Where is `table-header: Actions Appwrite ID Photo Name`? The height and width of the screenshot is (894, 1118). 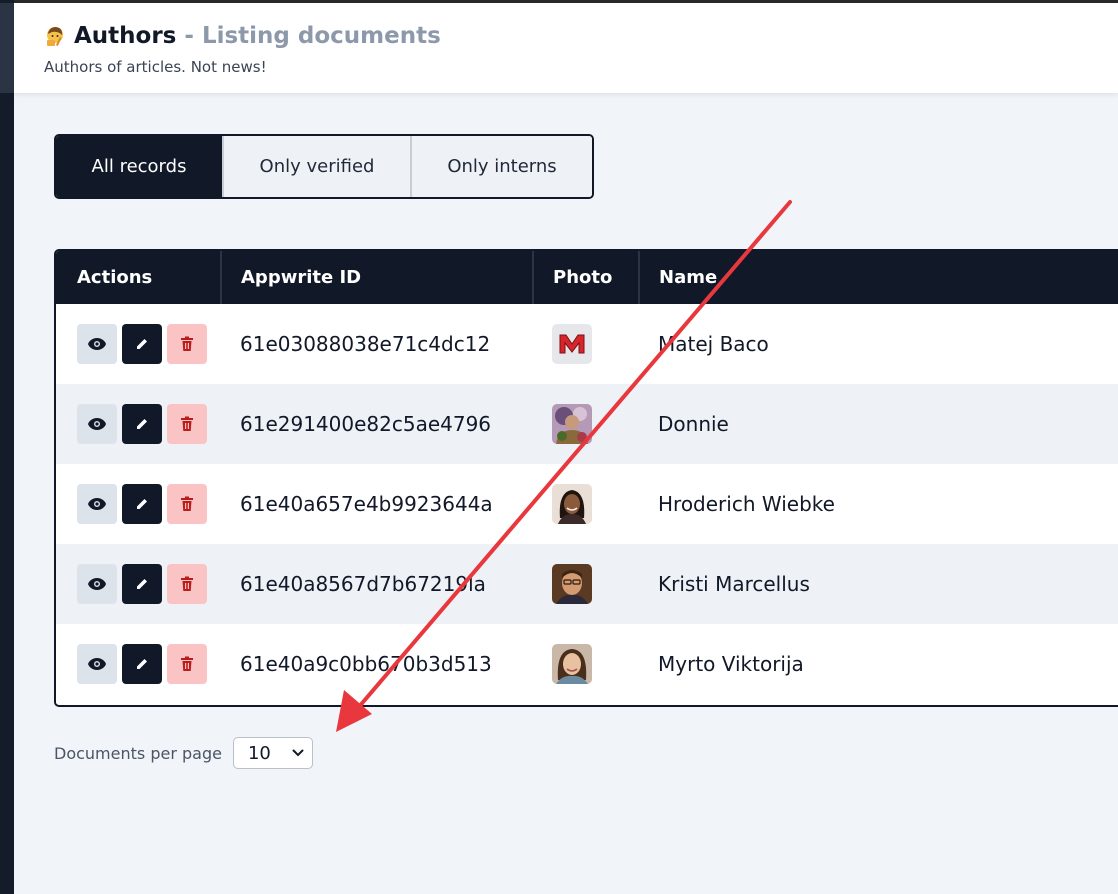
table-header: Actions Appwrite ID Photo Name is located at coordinates (587, 277).